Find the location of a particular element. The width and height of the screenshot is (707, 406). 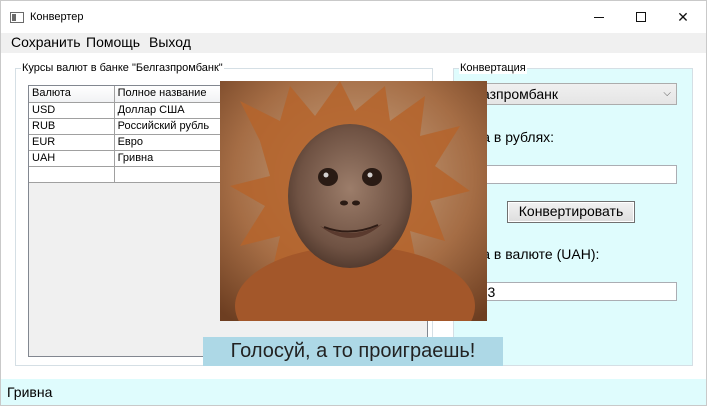

minimize-button is located at coordinates (599, 17).